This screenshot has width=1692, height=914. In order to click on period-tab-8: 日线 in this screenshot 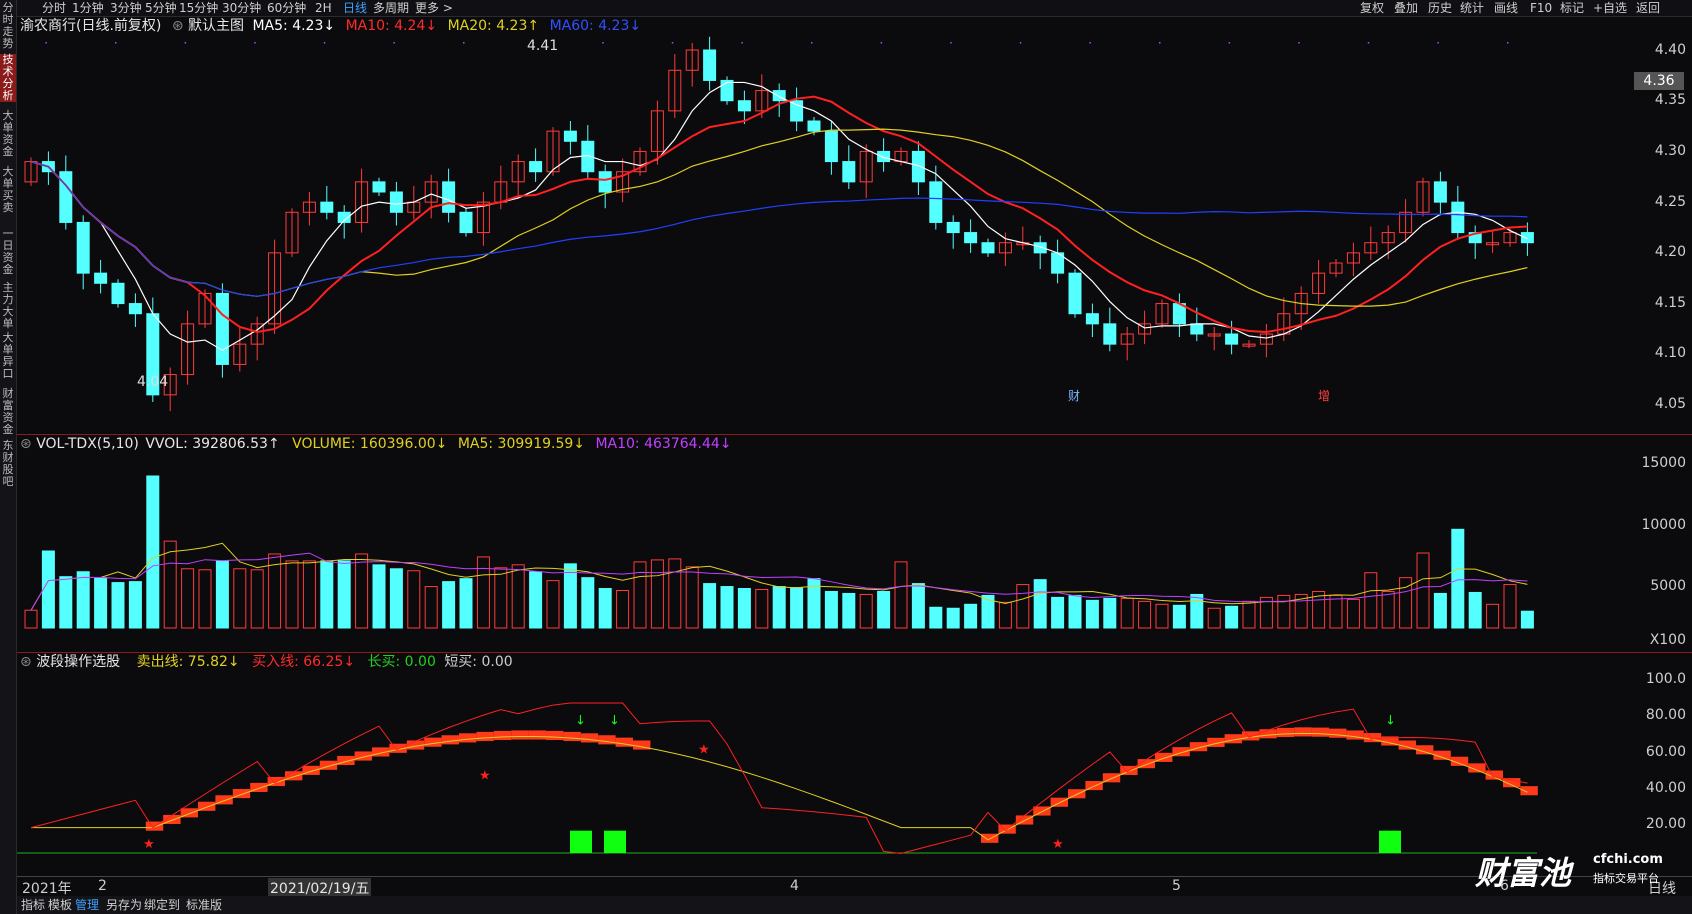, I will do `click(355, 8)`.